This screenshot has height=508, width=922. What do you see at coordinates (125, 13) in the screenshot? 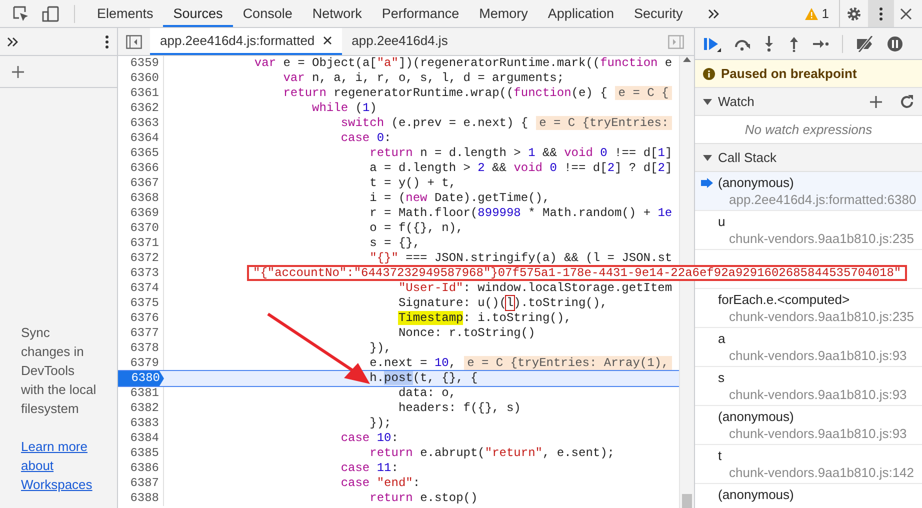
I see `panel-tab: Elements` at bounding box center [125, 13].